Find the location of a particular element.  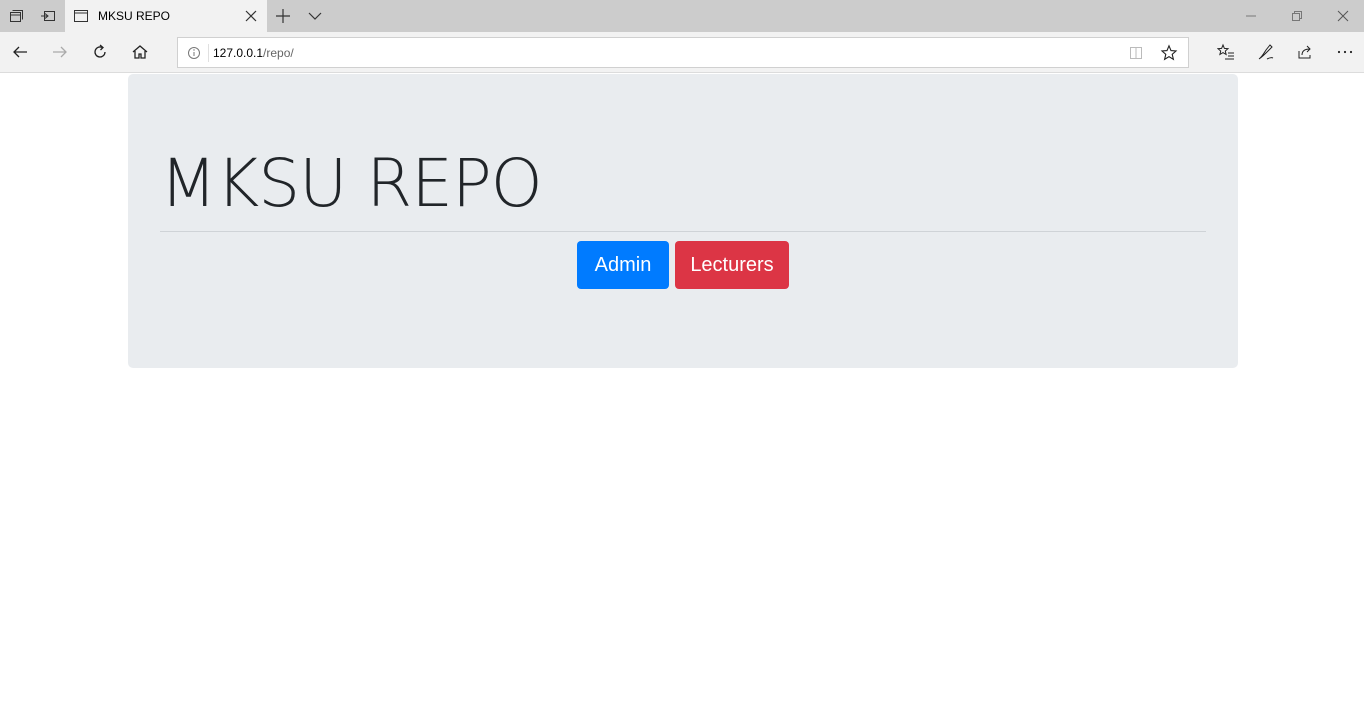

close-window-button is located at coordinates (1342, 16).